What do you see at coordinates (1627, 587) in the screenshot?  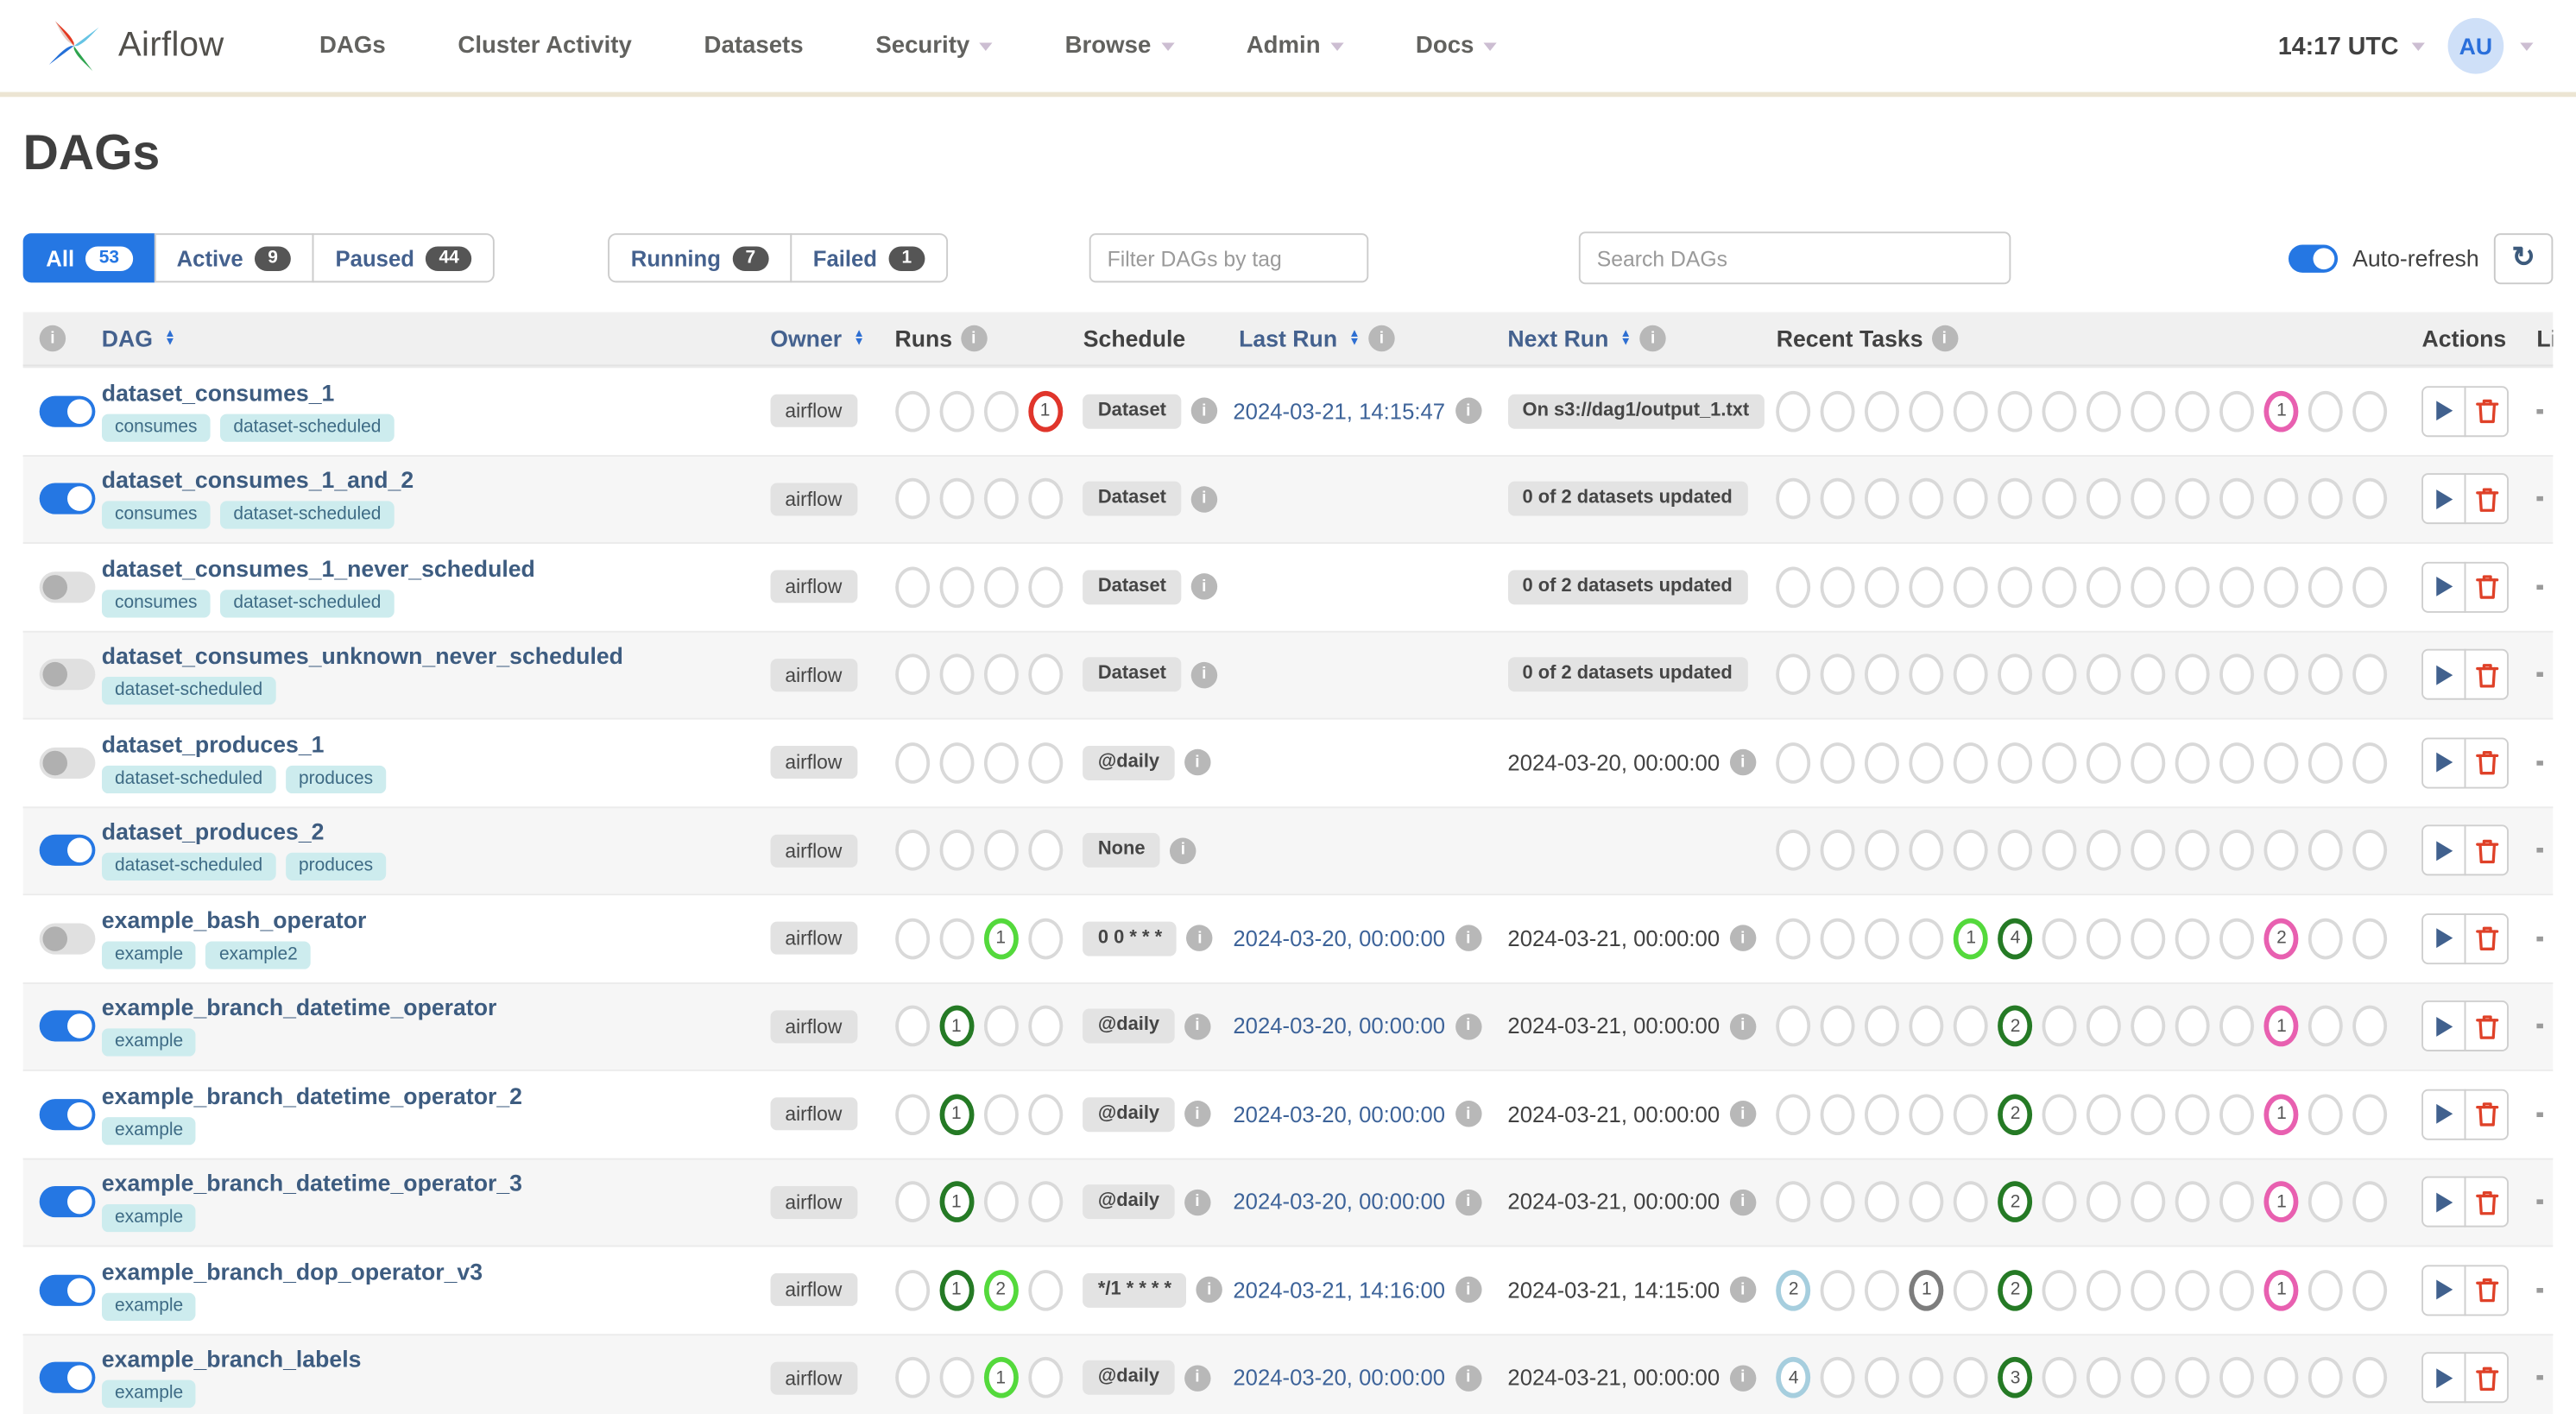 I see `next-run-dataset-badge: 0 of 2 datasets updated` at bounding box center [1627, 587].